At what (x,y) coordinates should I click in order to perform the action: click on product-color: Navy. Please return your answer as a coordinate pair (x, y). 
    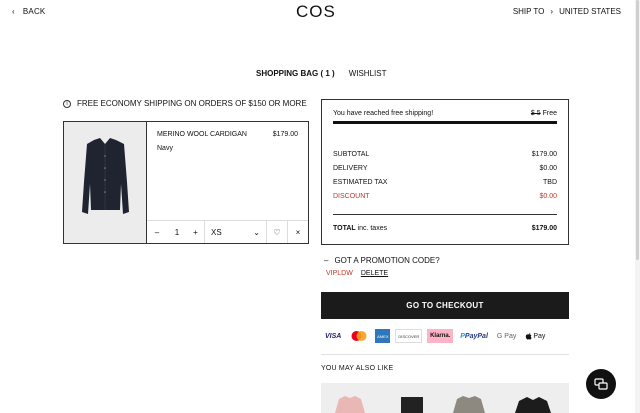
    Looking at the image, I should click on (165, 148).